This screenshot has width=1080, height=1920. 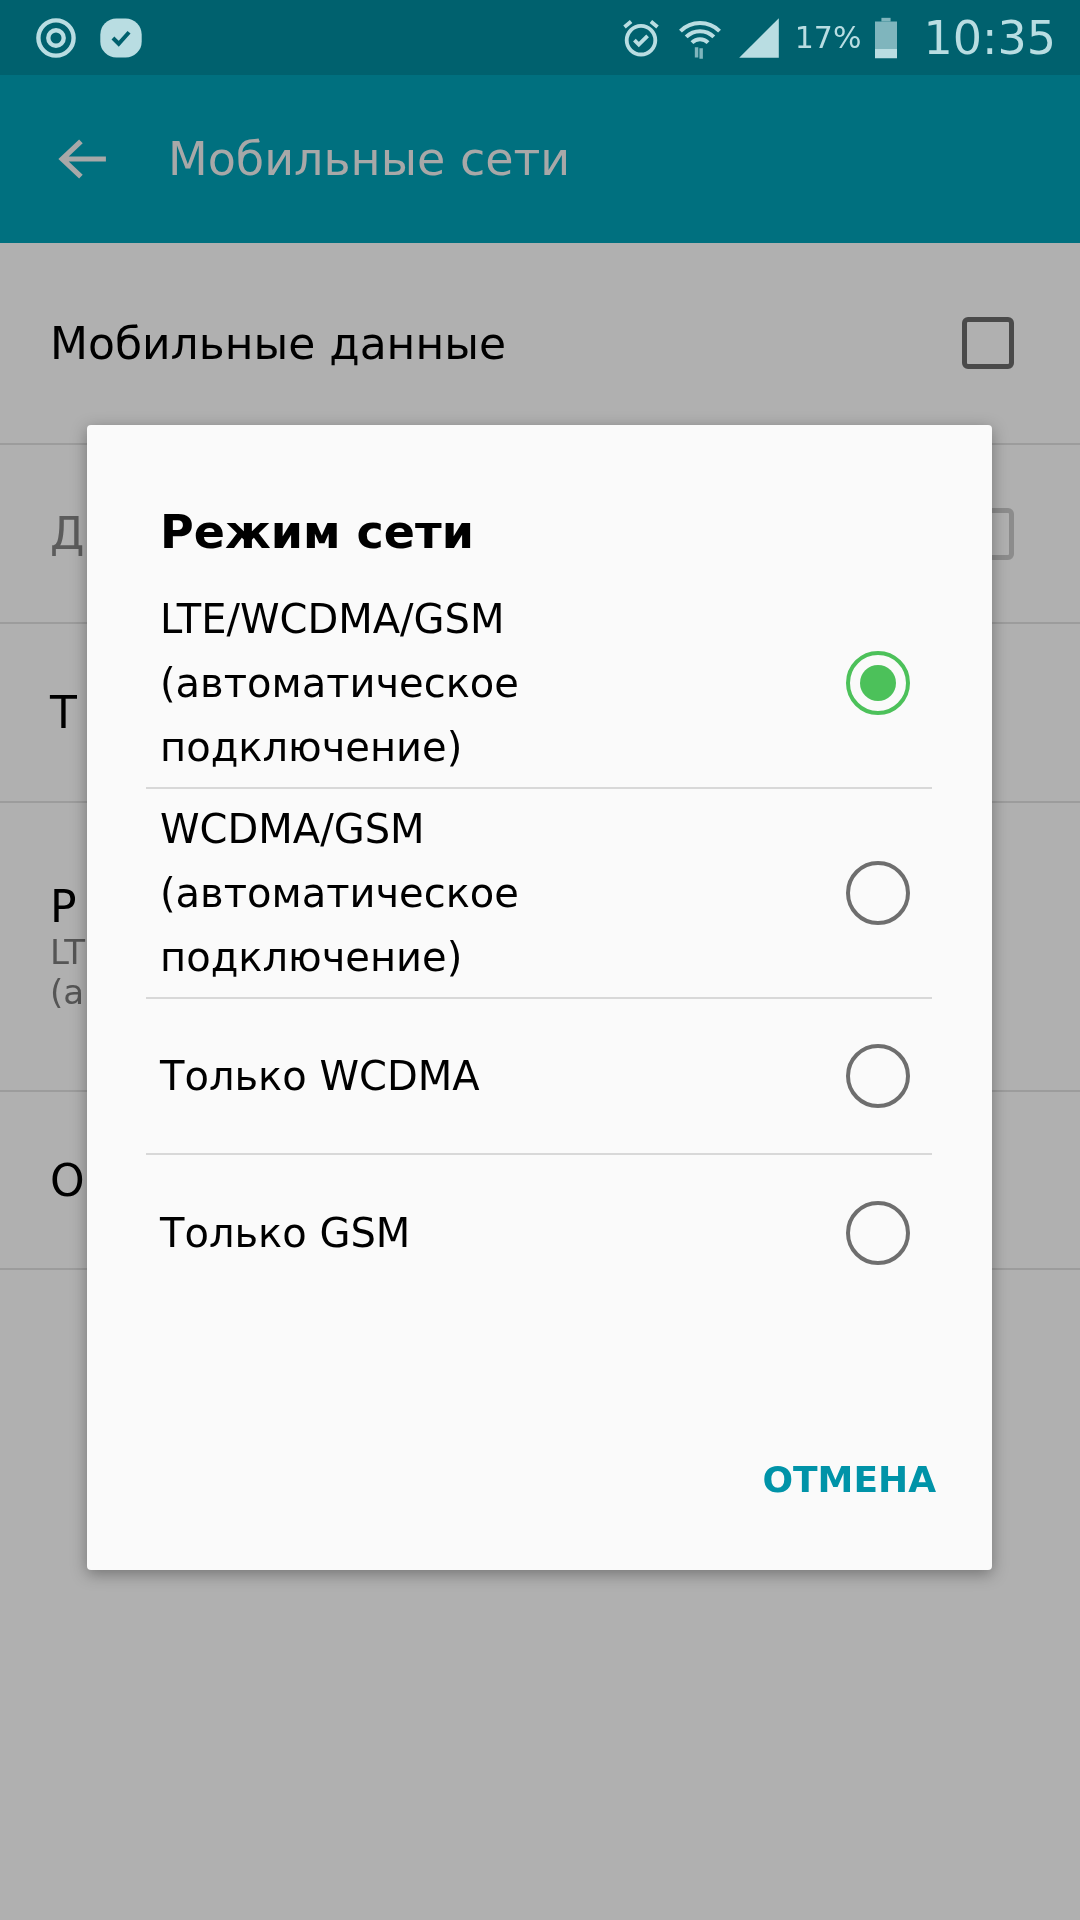 What do you see at coordinates (67, 533) in the screenshot?
I see `setting-title: Д` at bounding box center [67, 533].